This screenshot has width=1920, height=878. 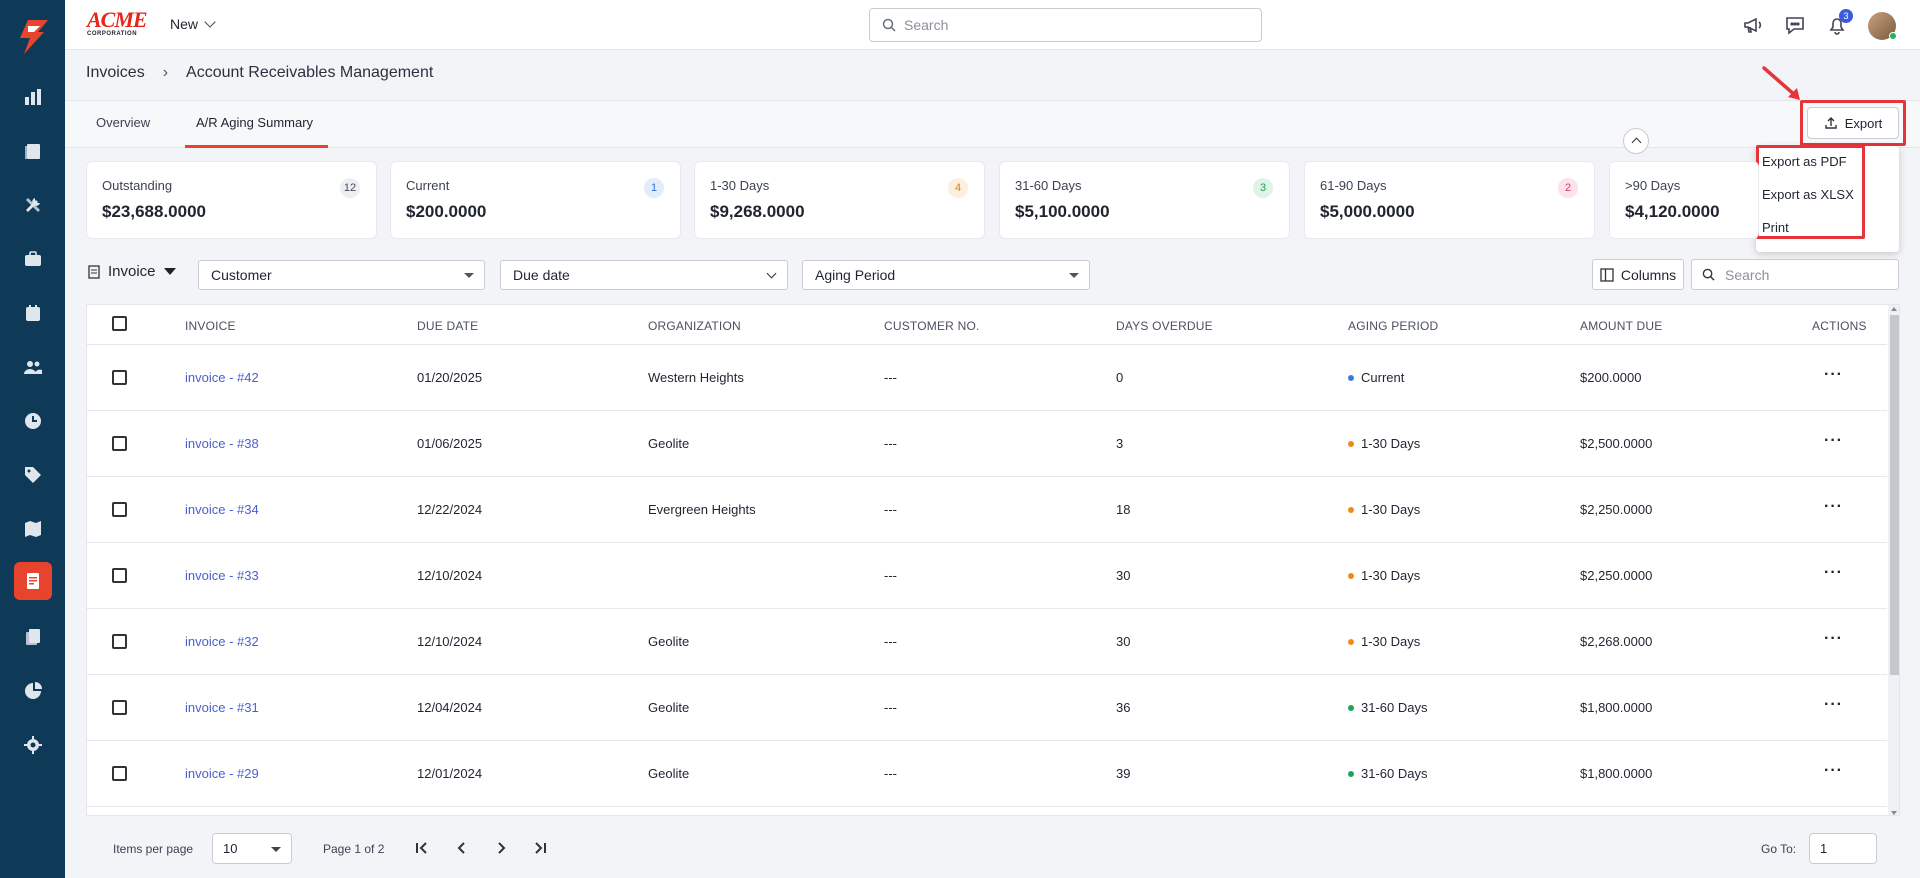 I want to click on users-icon, so click(x=33, y=367).